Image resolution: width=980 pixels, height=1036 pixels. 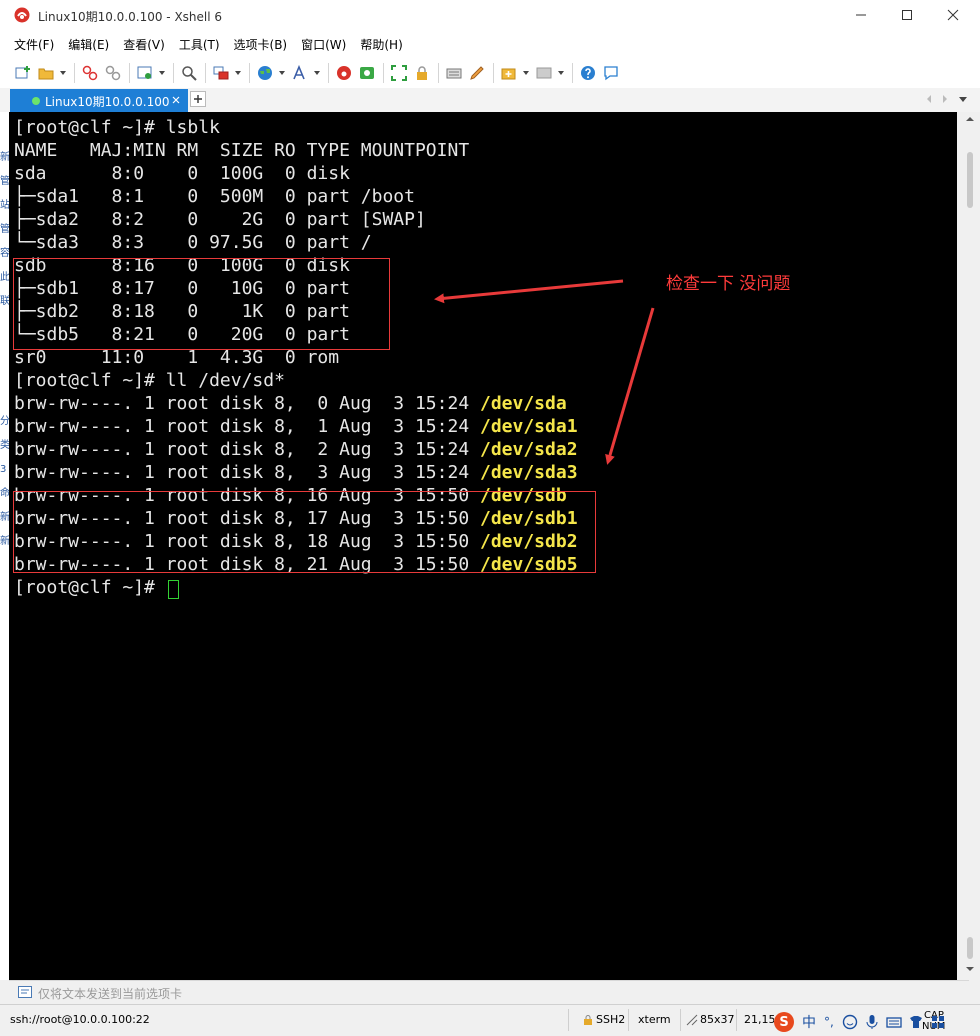 I want to click on tab-prev-icon, so click(x=929, y=99).